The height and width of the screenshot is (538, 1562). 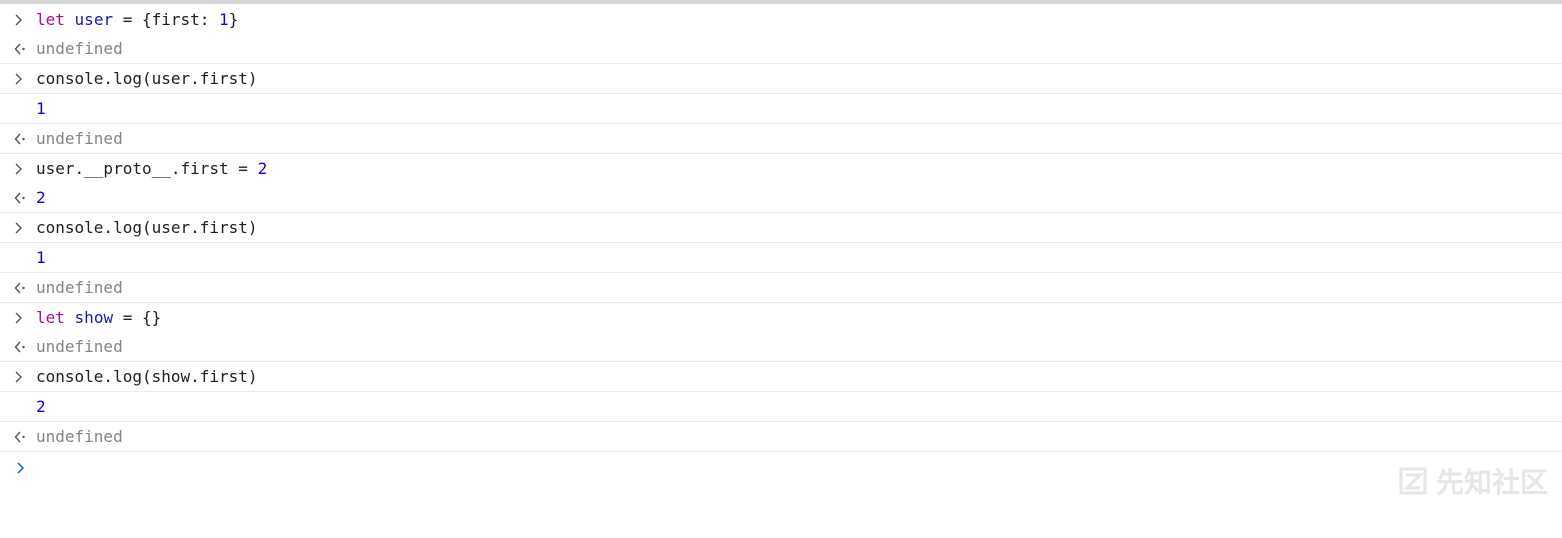 What do you see at coordinates (781, 19) in the screenshot?
I see `input-line: let user = {first: 1}` at bounding box center [781, 19].